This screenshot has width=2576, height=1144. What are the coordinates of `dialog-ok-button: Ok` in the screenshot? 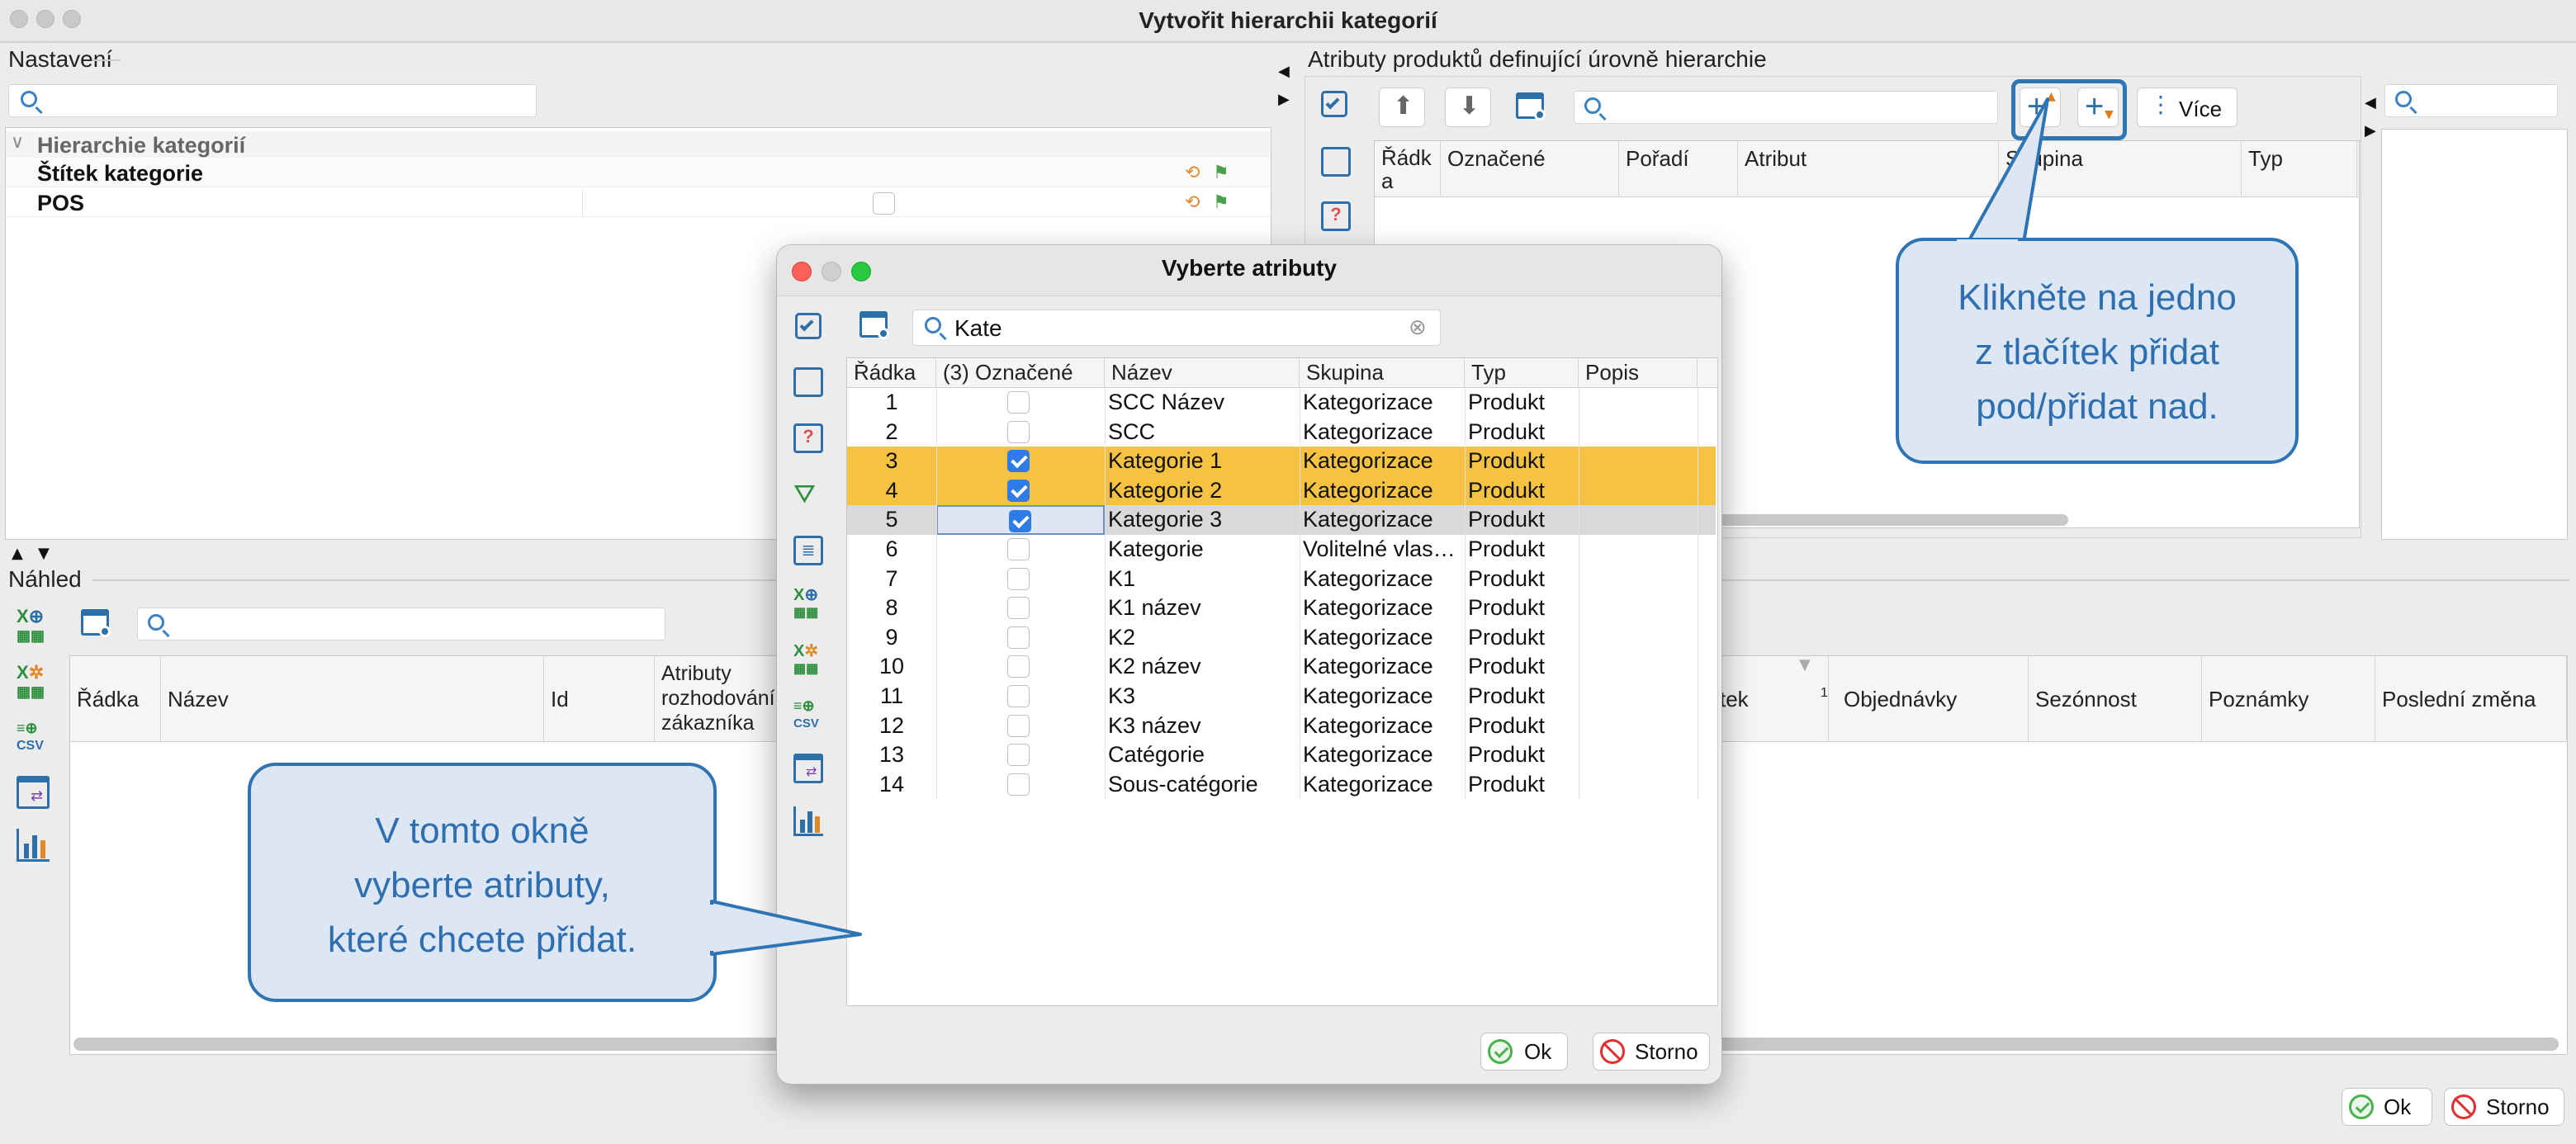 It's located at (1524, 1052).